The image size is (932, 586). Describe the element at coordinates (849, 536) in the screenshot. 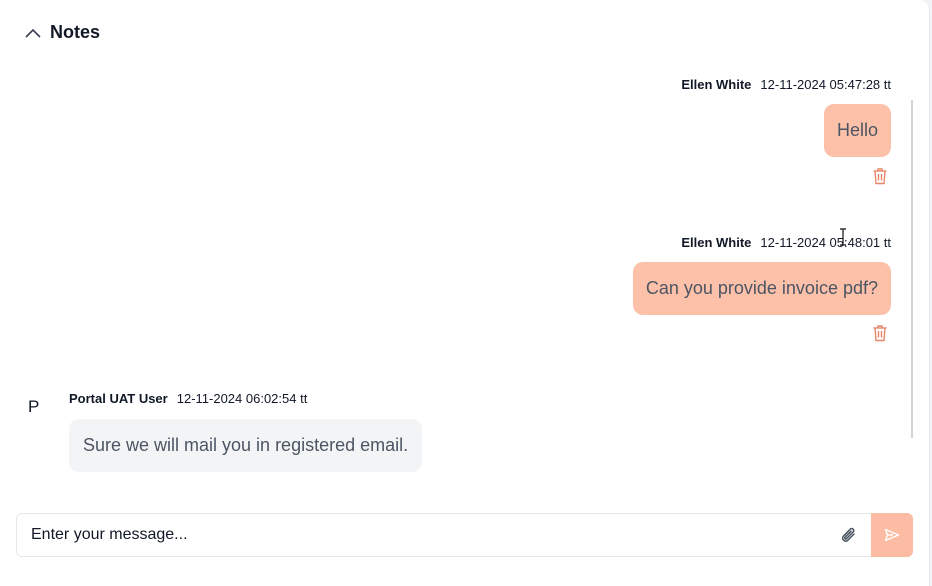

I see `paperclip-icon` at that location.